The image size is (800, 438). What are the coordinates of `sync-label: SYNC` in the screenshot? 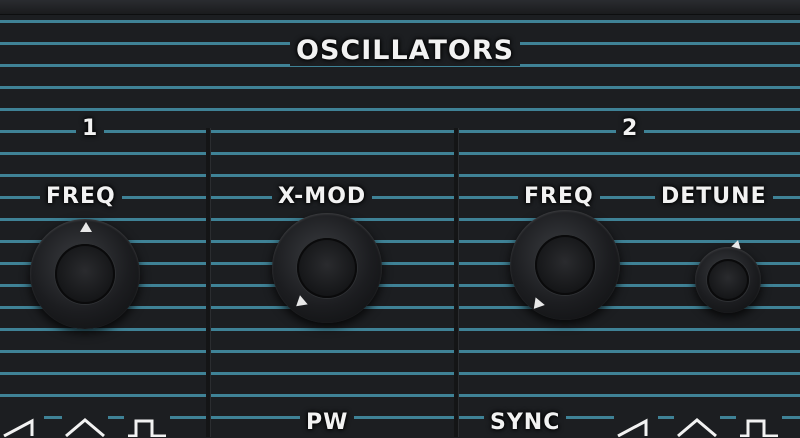 It's located at (525, 423).